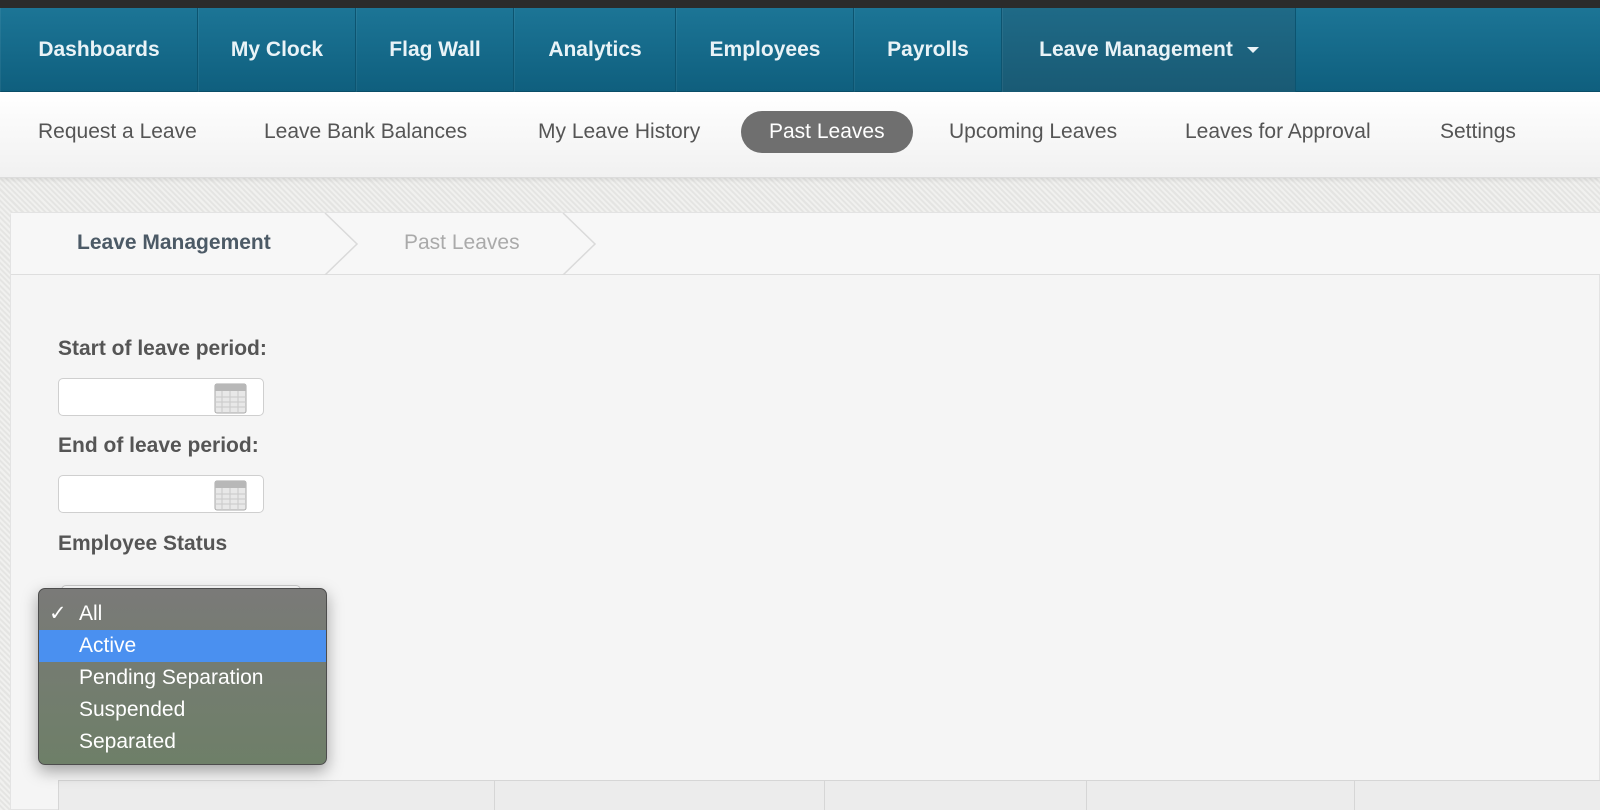  What do you see at coordinates (58, 613) in the screenshot?
I see `checkmark-icon: ✓` at bounding box center [58, 613].